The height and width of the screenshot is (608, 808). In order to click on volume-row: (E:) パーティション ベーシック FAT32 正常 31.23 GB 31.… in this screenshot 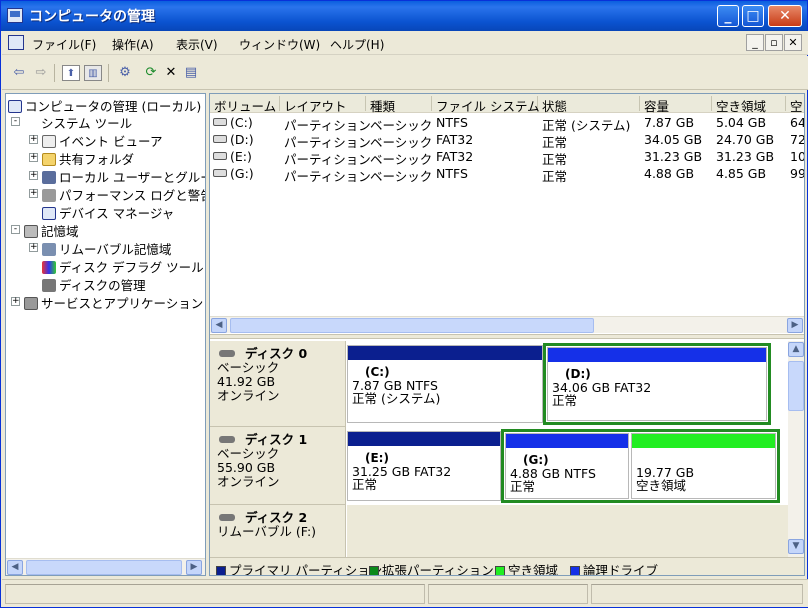, I will do `click(507, 157)`.